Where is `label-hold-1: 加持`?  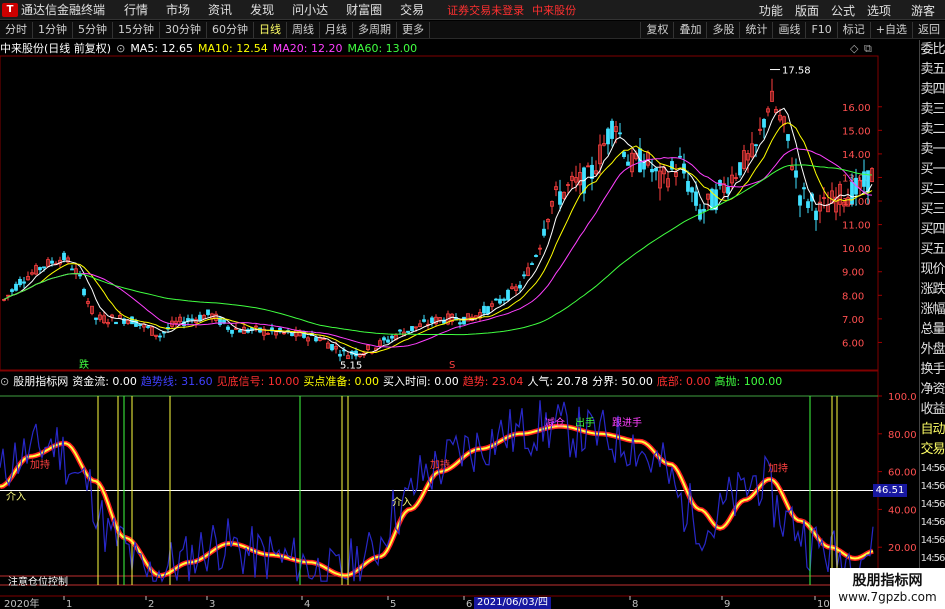 label-hold-1: 加持 is located at coordinates (40, 464).